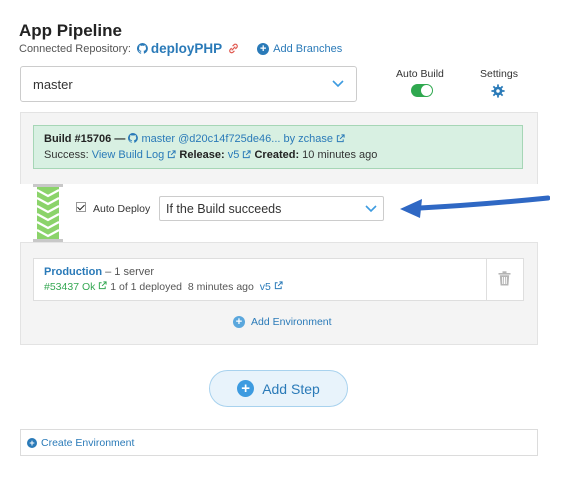 The image size is (562, 488). I want to click on gear-icon, so click(498, 93).